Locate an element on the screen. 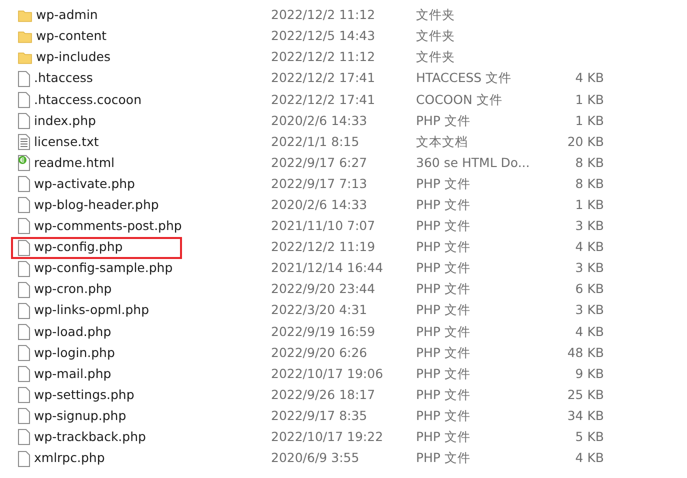 The width and height of the screenshot is (687, 478). modified-date: 2022/9/17 8:35 is located at coordinates (319, 415).